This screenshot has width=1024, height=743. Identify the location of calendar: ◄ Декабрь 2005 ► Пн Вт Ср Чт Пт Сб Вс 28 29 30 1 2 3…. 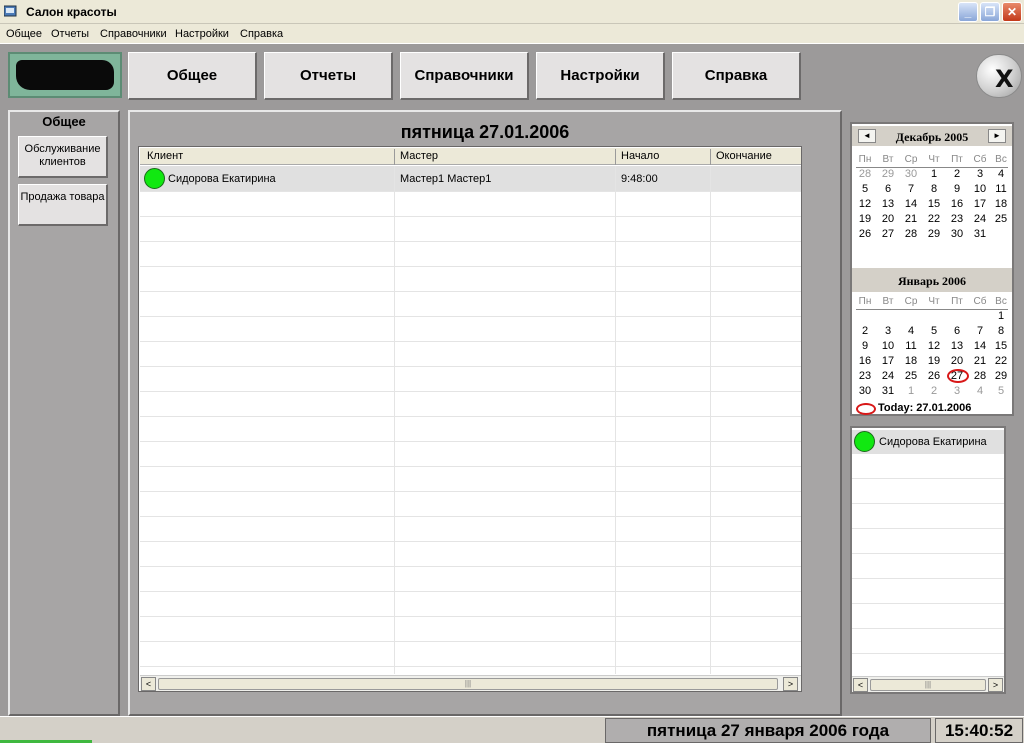
(932, 269).